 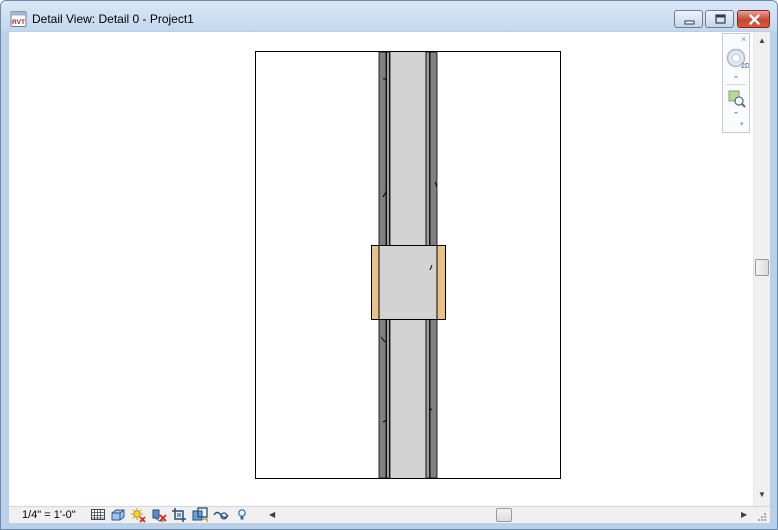 I want to click on shadows-off-icon, so click(x=159, y=515).